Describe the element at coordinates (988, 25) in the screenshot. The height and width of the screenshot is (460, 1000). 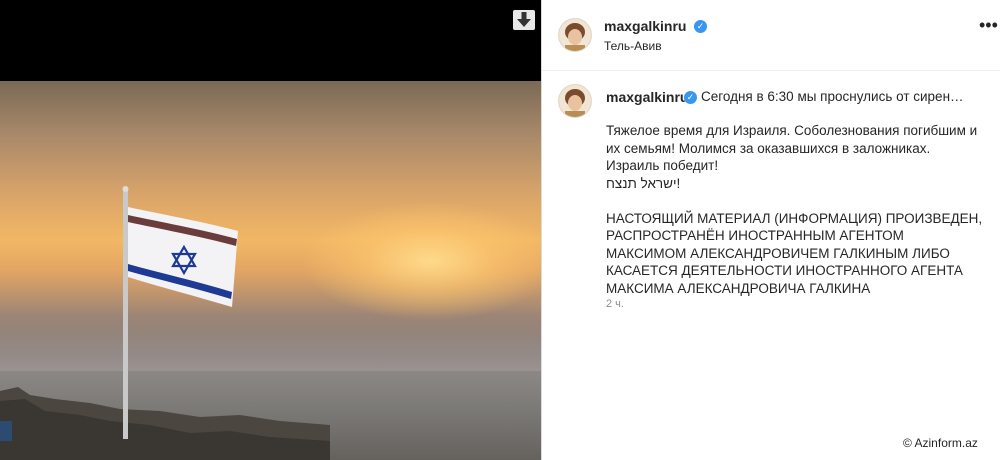
I see `ellipsis-icon: •••` at that location.